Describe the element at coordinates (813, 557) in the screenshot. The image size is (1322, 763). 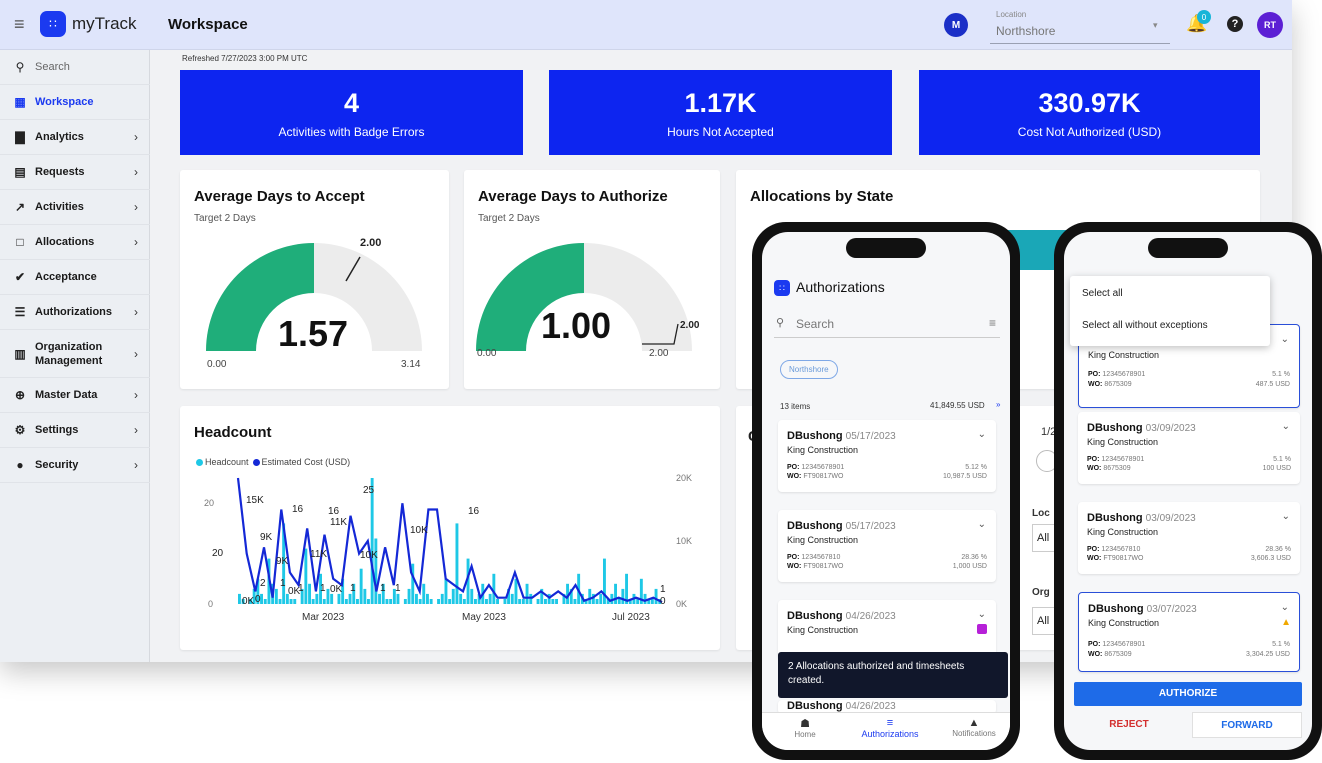
I see `card-po: PO: 1234567810` at that location.